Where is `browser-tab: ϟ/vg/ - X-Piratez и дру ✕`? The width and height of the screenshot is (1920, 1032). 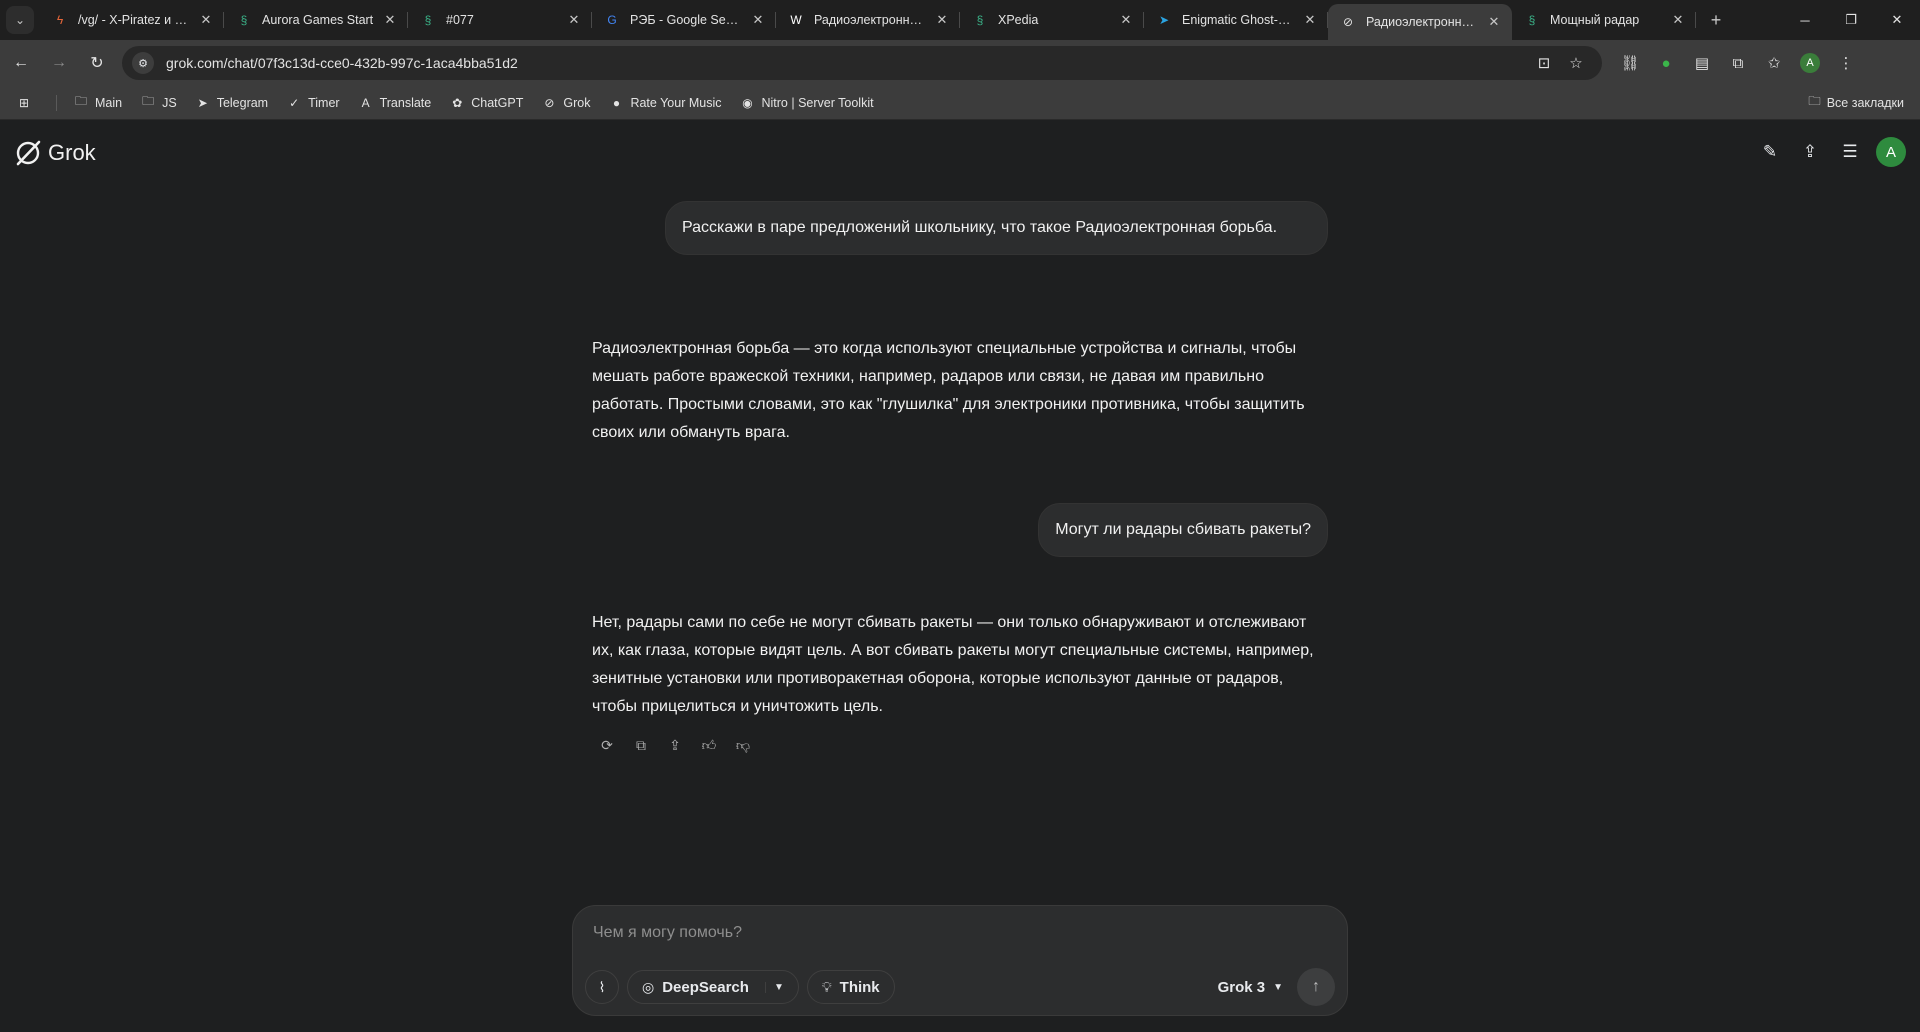 browser-tab: ϟ/vg/ - X-Piratez и дру ✕ is located at coordinates (132, 20).